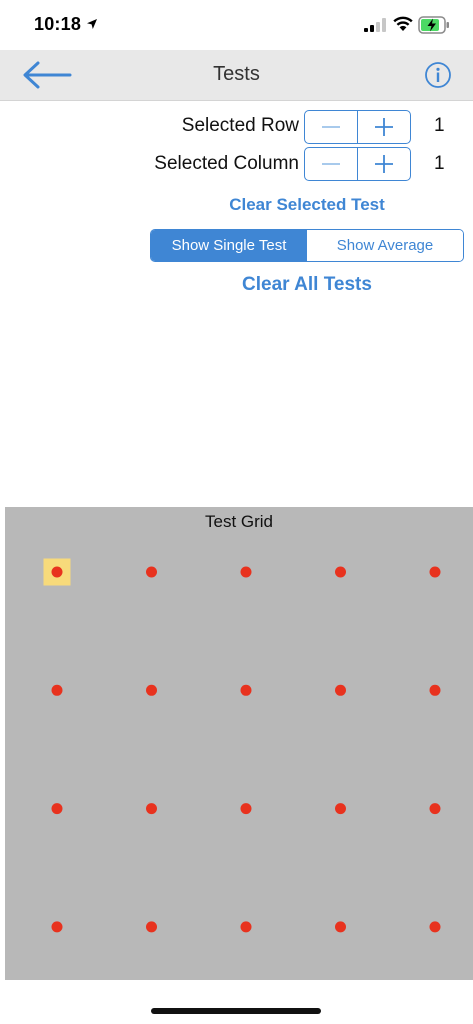  Describe the element at coordinates (151, 927) in the screenshot. I see `grid-point-r4-c2` at that location.